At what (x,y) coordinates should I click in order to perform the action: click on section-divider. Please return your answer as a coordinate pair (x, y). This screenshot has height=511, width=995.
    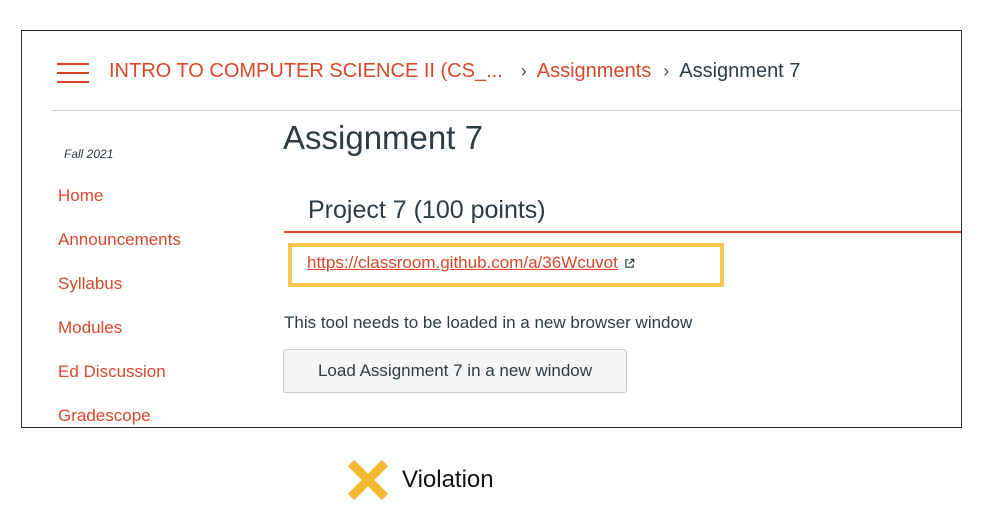
    Looking at the image, I should click on (622, 232).